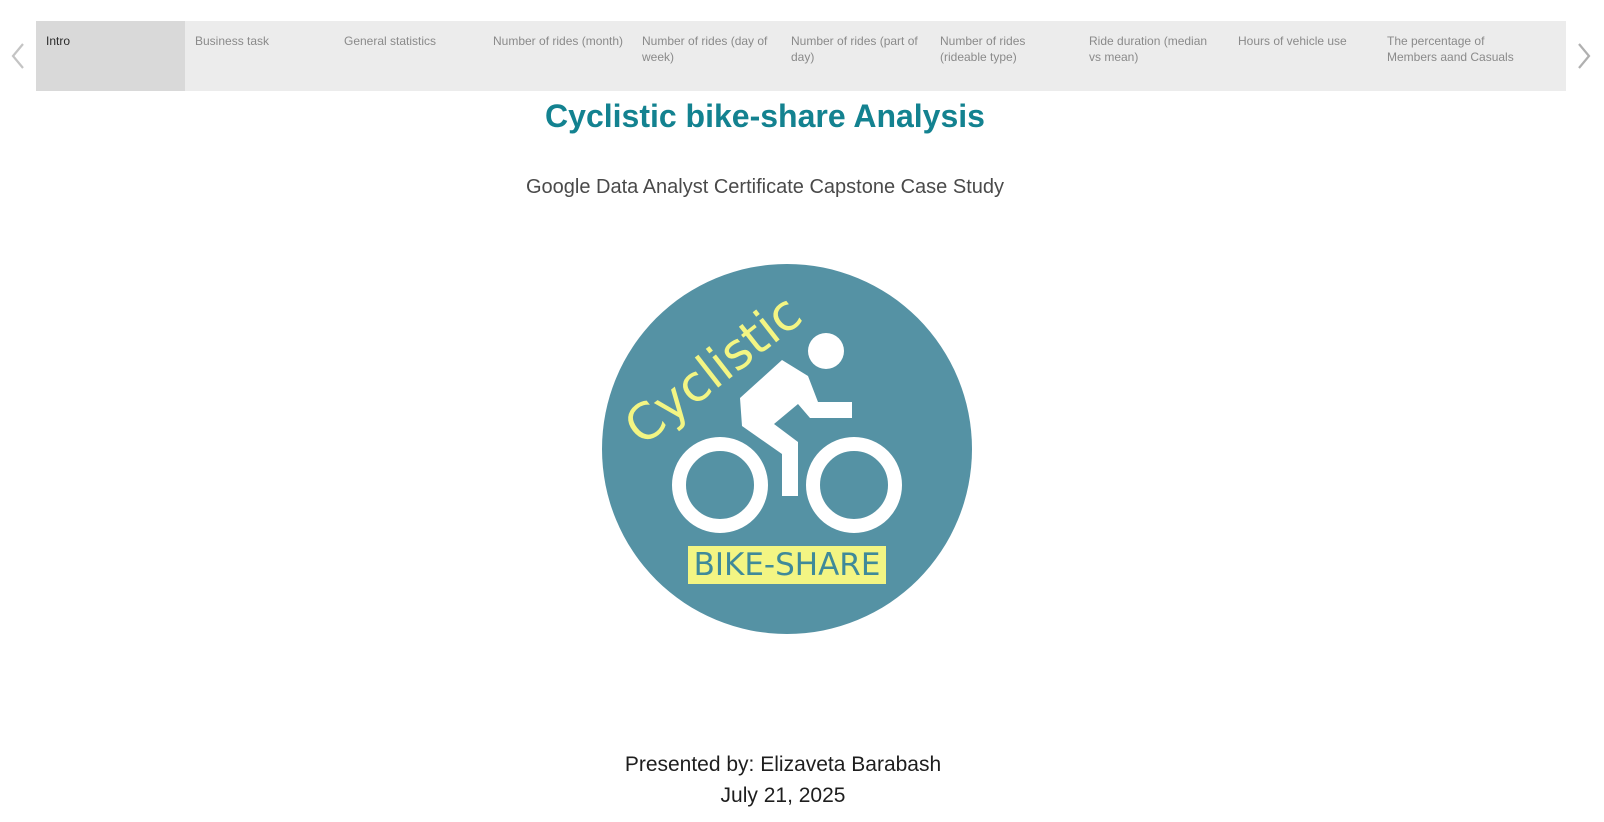 The image size is (1604, 822). Describe the element at coordinates (1546, 56) in the screenshot. I see `tab-next-partial` at that location.